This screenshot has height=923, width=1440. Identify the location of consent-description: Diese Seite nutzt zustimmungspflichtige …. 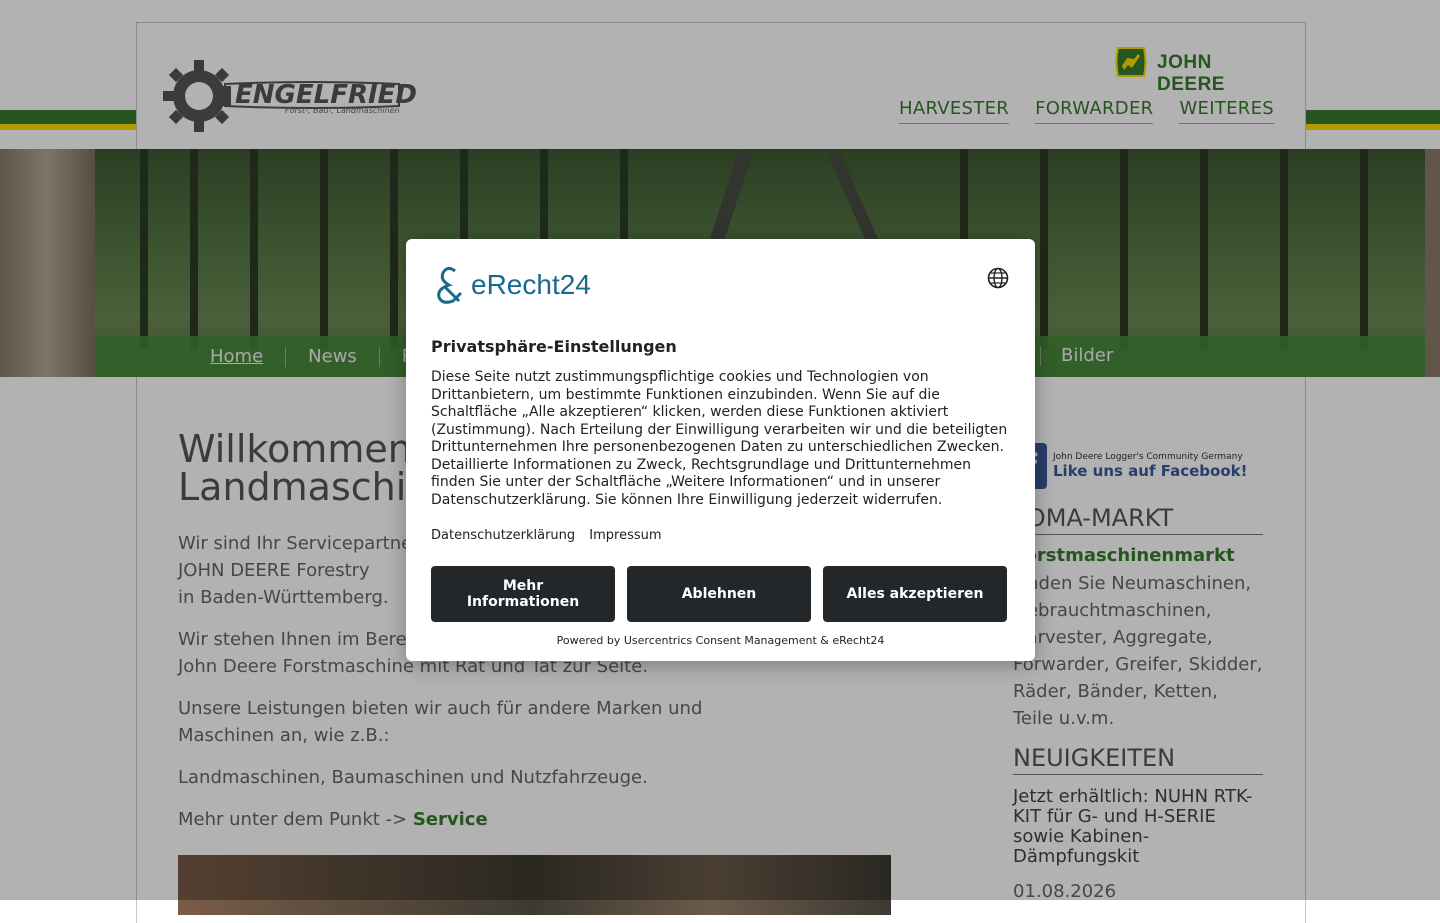
(719, 438).